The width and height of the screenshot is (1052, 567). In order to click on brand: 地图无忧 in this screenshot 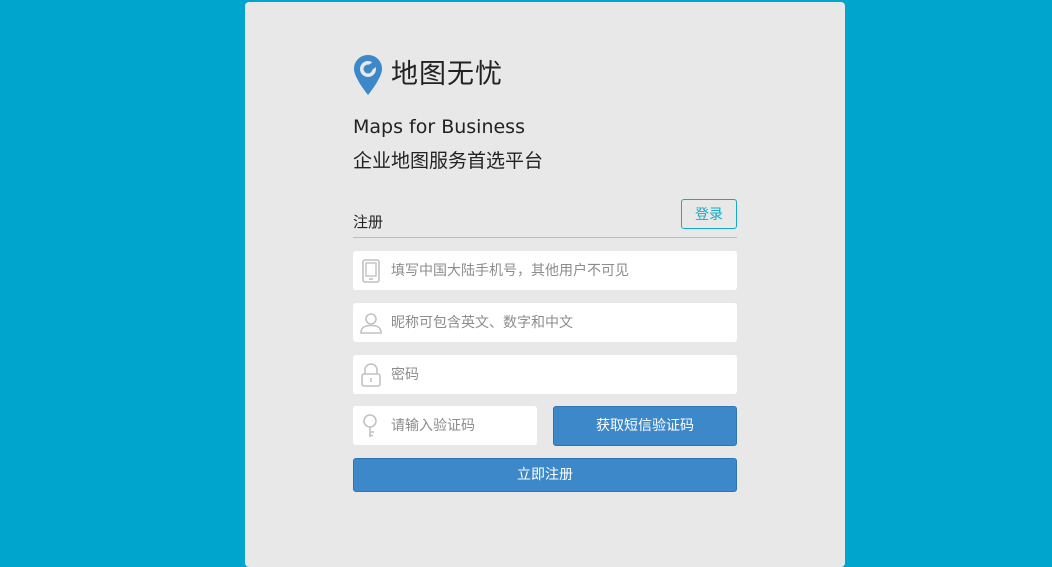, I will do `click(428, 75)`.